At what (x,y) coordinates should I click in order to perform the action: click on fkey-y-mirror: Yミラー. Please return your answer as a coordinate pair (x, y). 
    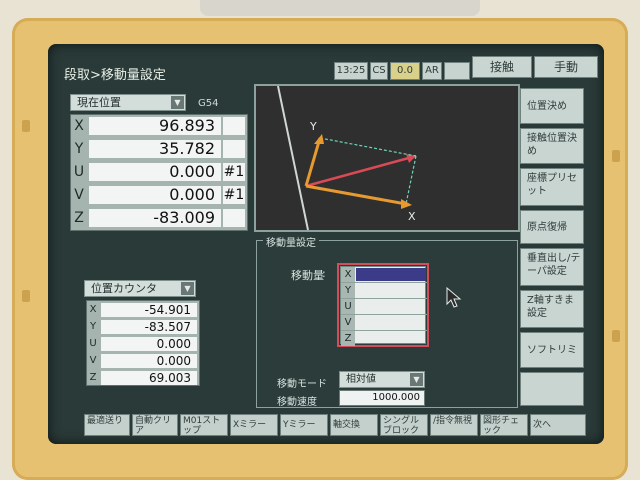
    Looking at the image, I should click on (304, 425).